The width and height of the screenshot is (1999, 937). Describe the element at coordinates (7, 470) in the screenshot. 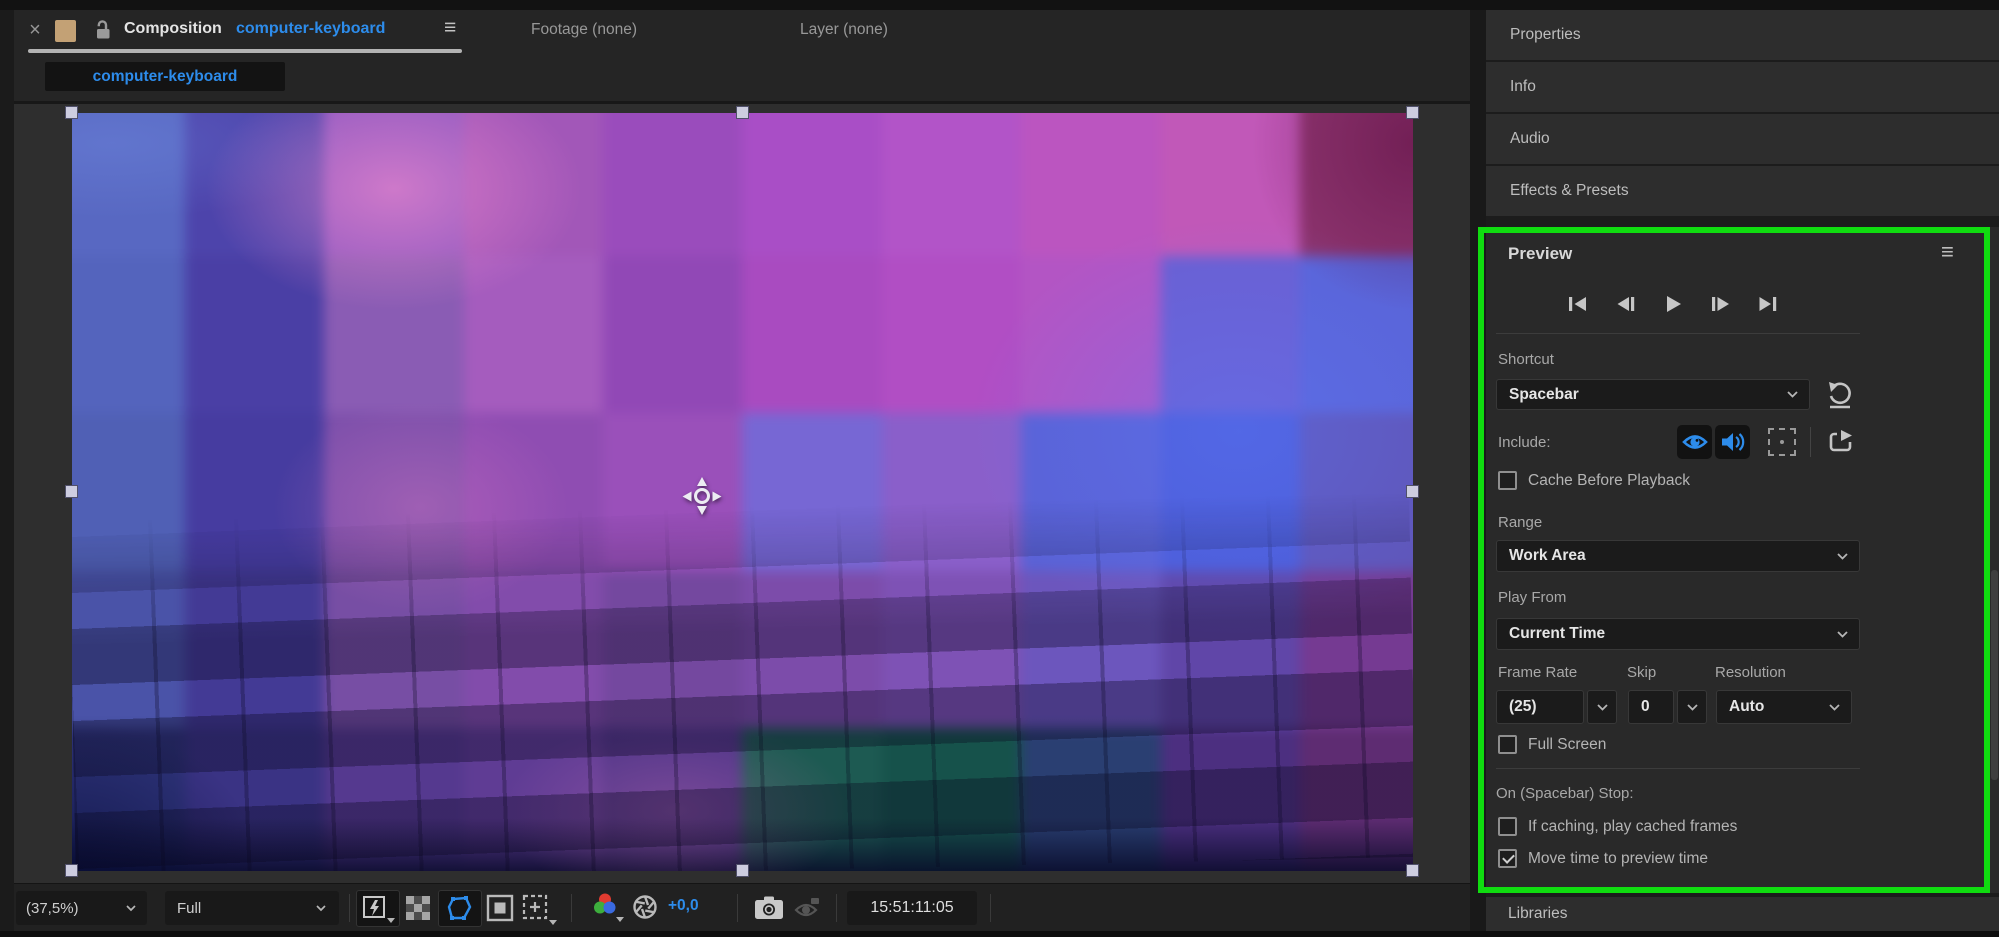

I see `window-left-edge` at that location.